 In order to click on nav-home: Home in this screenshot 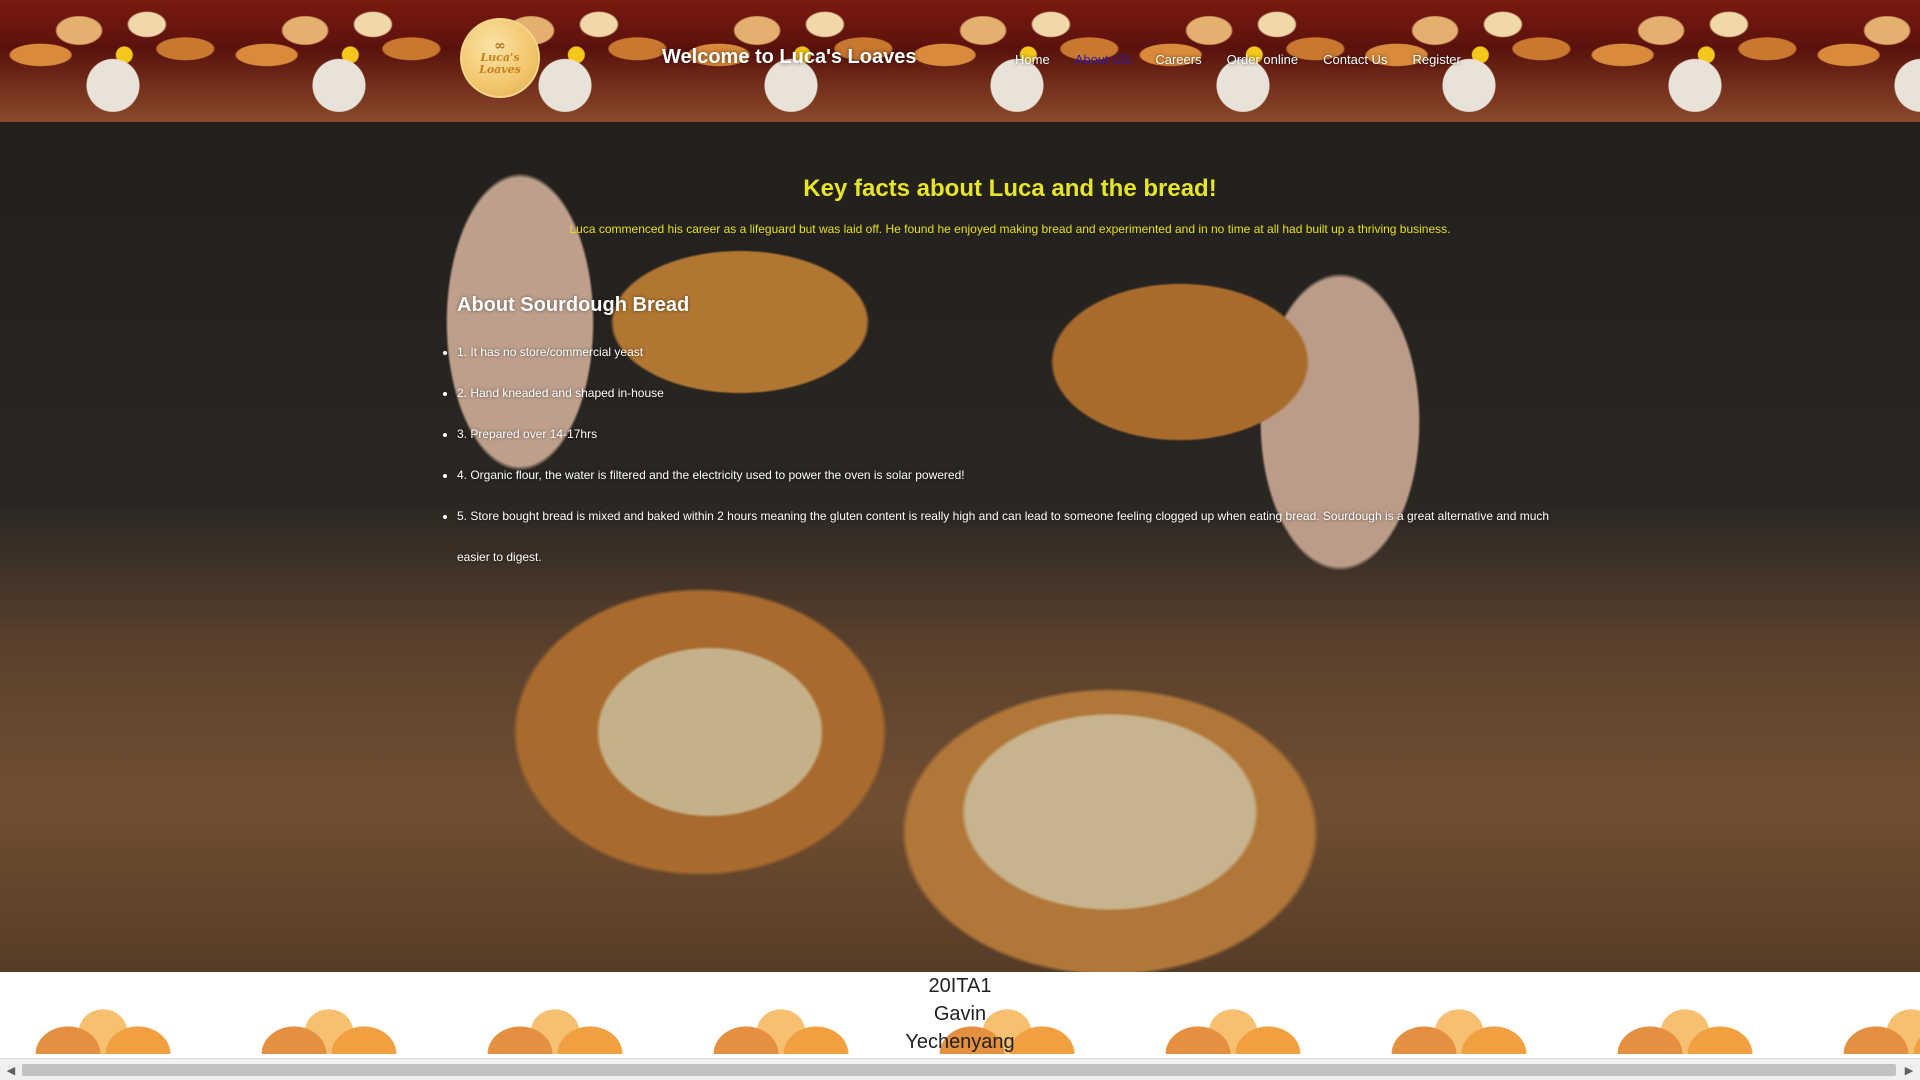, I will do `click(1032, 59)`.